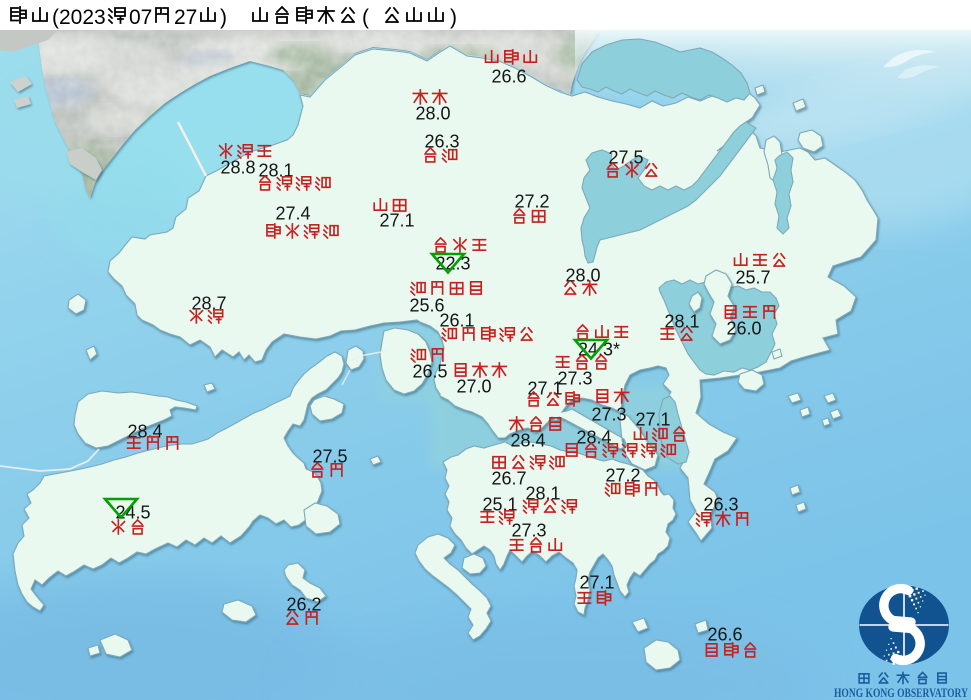  I want to click on svg-text: 07, so click(140, 17).